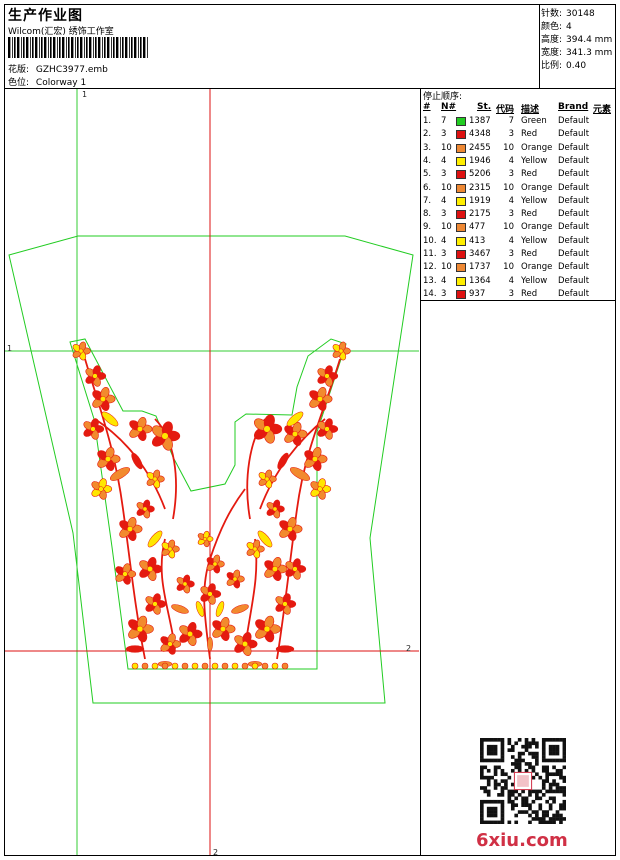  What do you see at coordinates (78, 47) in the screenshot?
I see `barcode-image` at bounding box center [78, 47].